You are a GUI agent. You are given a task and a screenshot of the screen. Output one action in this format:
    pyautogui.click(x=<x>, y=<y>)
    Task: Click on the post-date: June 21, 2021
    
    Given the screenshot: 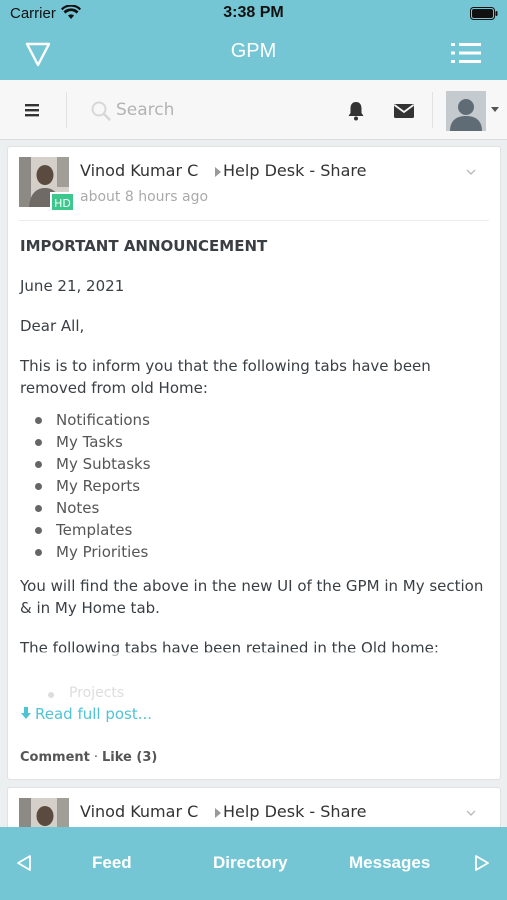 What is the action you would take?
    pyautogui.click(x=72, y=286)
    